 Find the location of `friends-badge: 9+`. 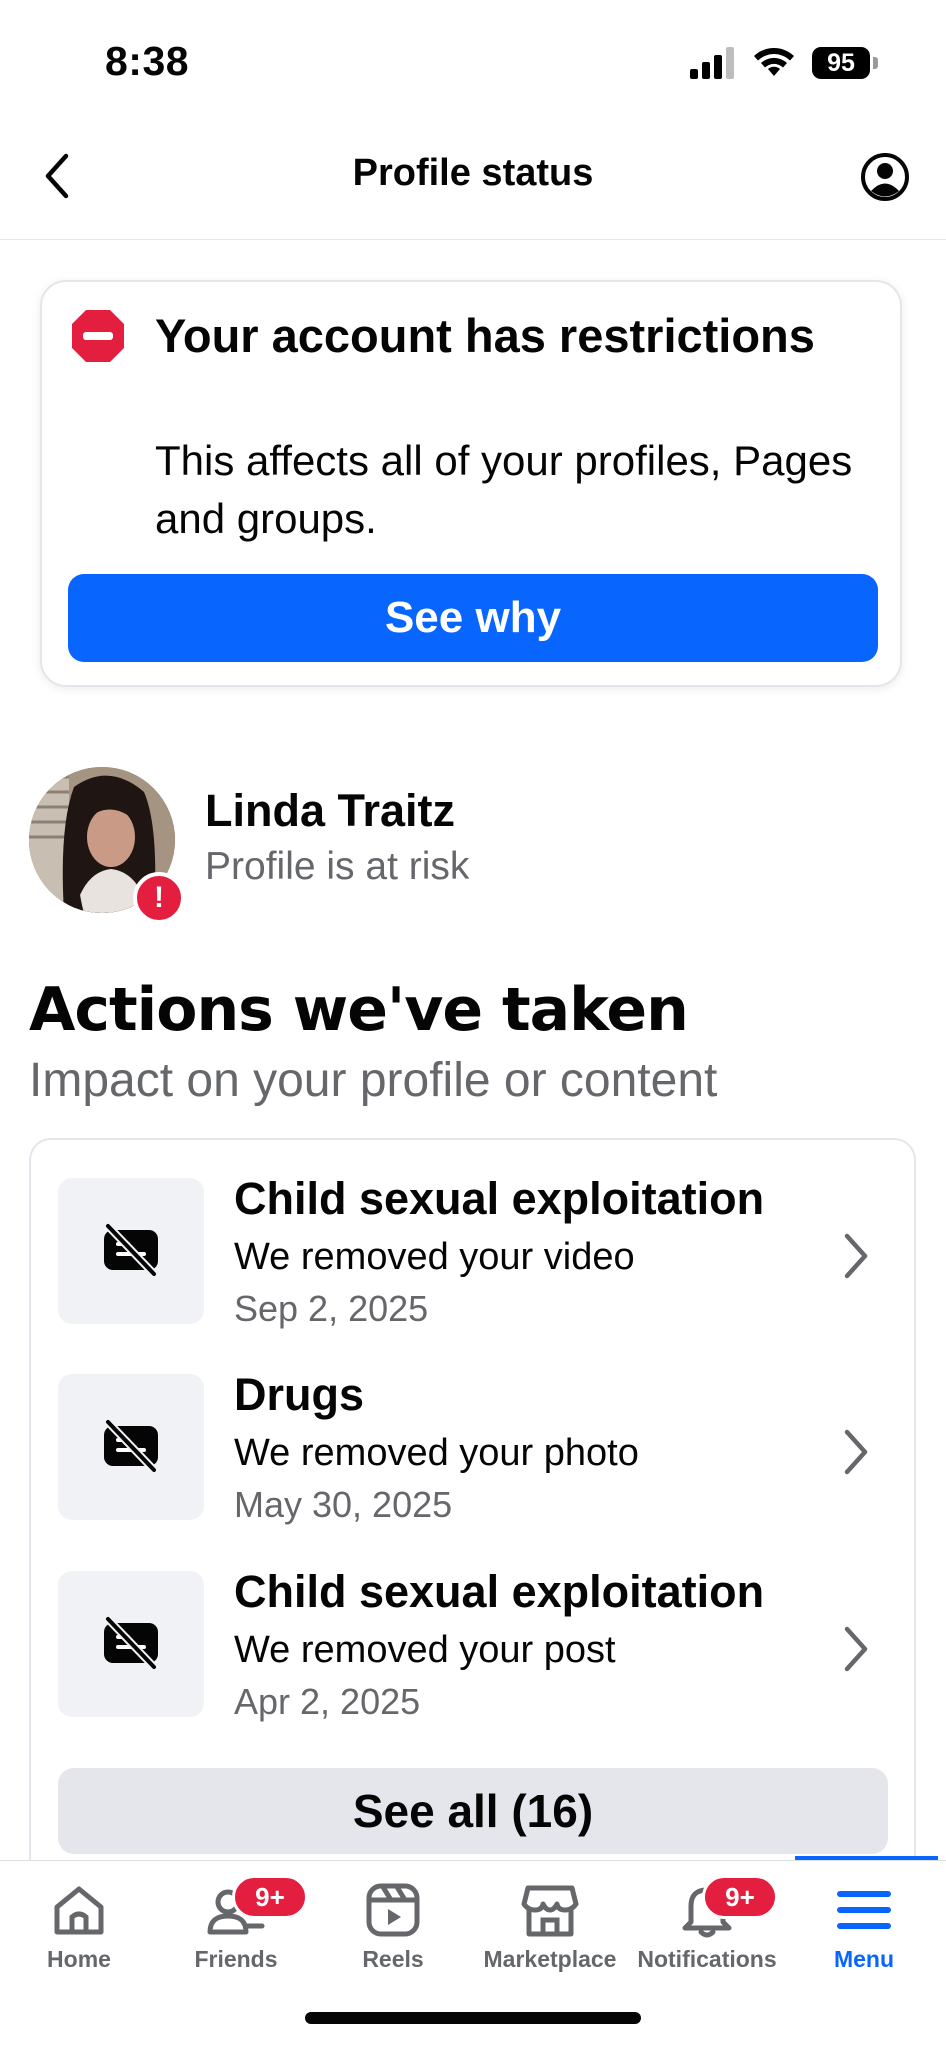

friends-badge: 9+ is located at coordinates (270, 1897).